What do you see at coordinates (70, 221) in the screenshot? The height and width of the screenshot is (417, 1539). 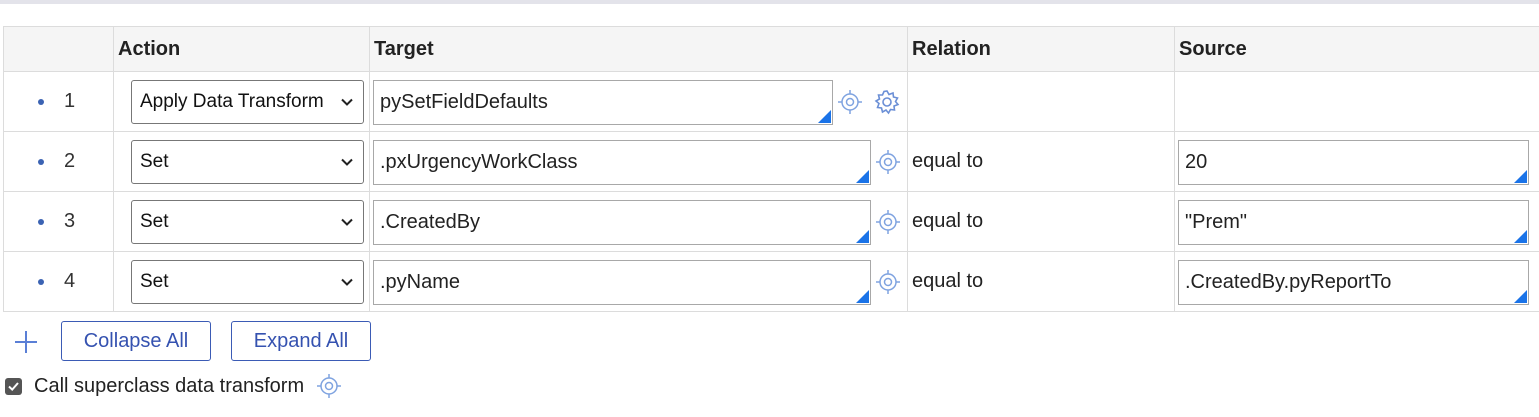 I see `row-number: 3` at bounding box center [70, 221].